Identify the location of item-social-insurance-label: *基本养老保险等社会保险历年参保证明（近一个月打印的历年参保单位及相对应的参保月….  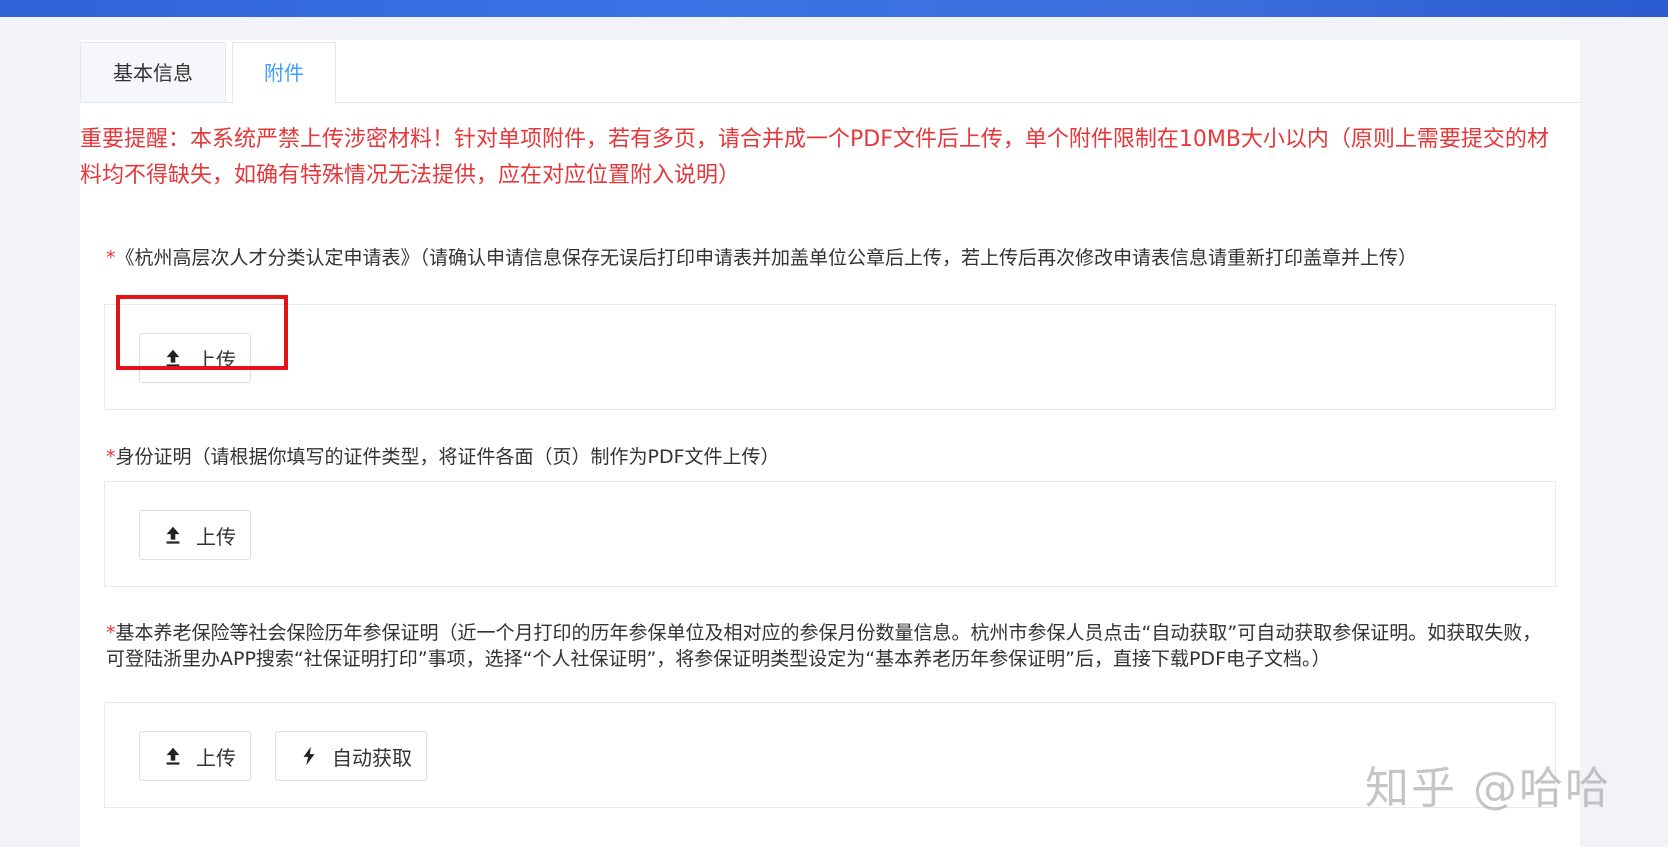
(826, 646).